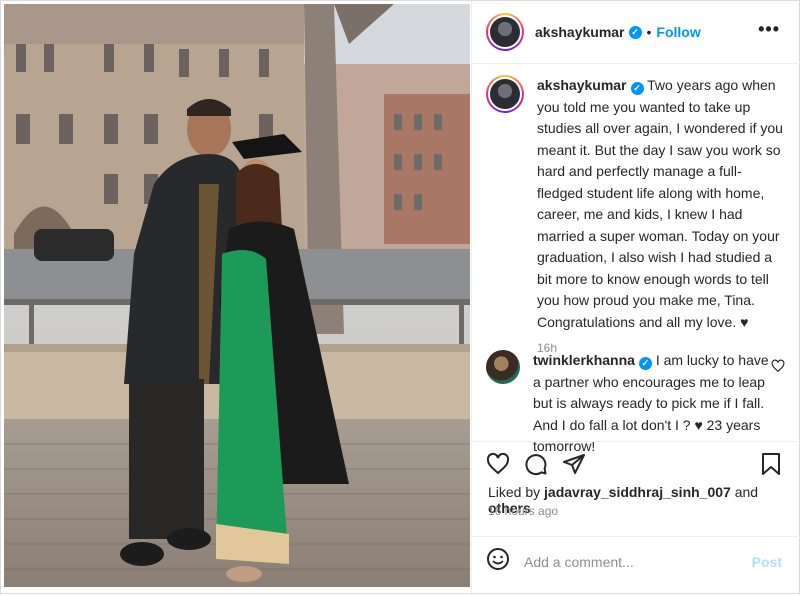 The image size is (800, 595). I want to click on author-username: akshaykumar, so click(580, 32).